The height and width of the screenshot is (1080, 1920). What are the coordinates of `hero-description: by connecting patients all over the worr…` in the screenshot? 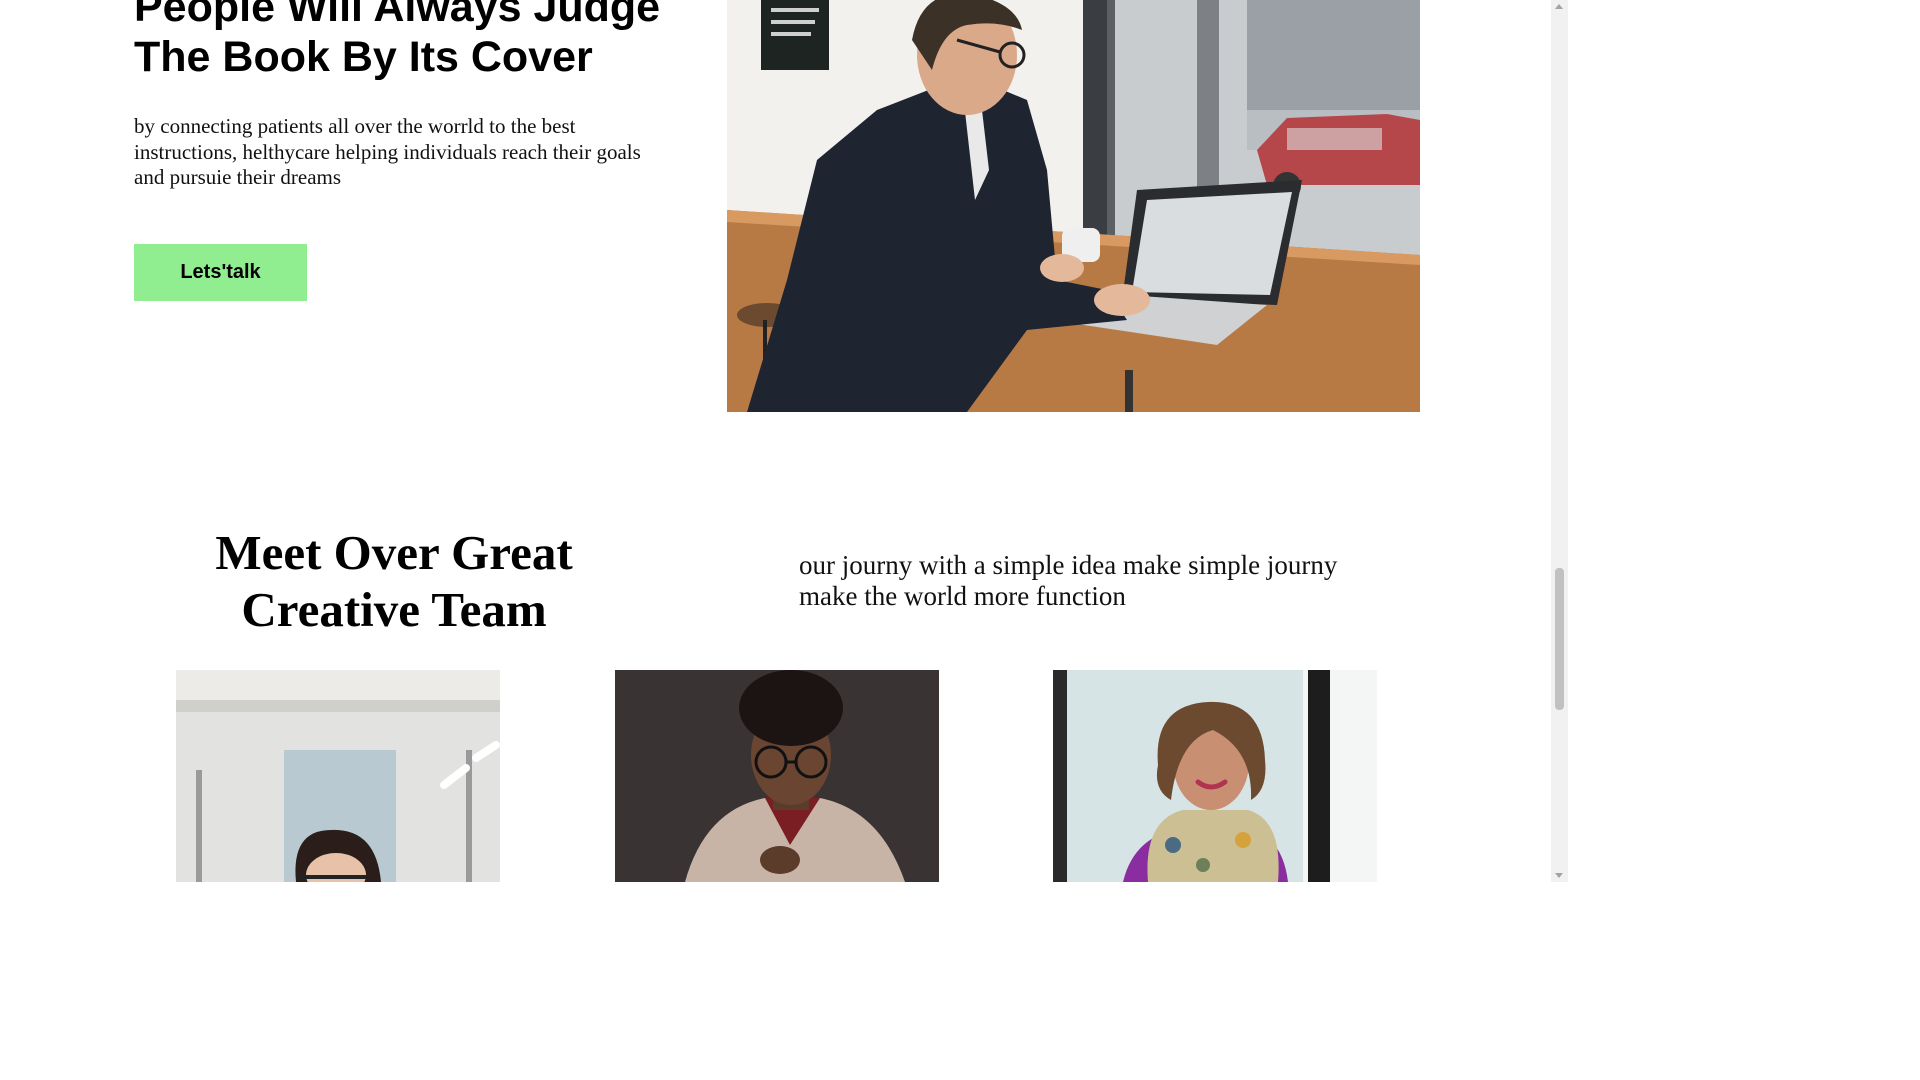 It's located at (387, 151).